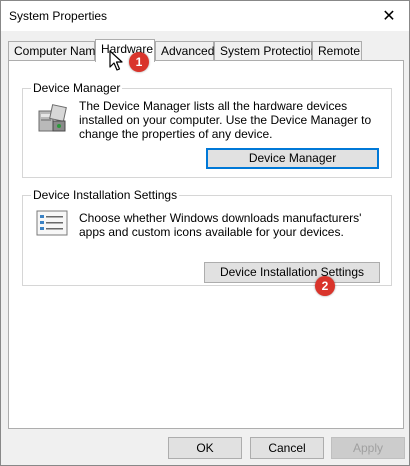 Image resolution: width=410 pixels, height=466 pixels. What do you see at coordinates (287, 448) in the screenshot?
I see `cancel-button: Cancel` at bounding box center [287, 448].